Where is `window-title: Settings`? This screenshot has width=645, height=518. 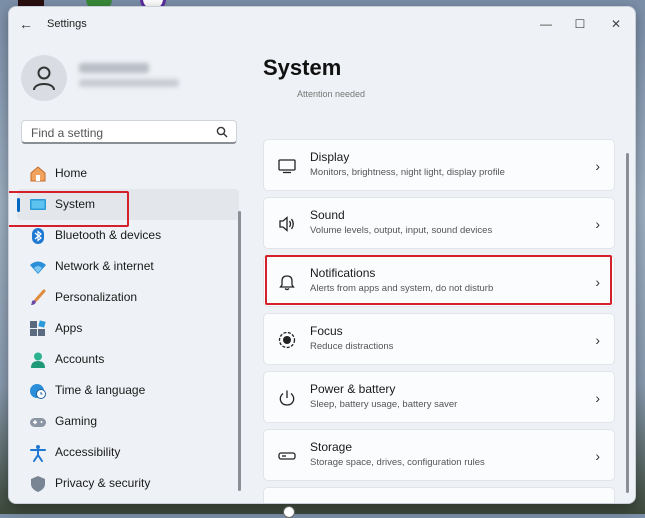
window-title: Settings is located at coordinates (67, 24).